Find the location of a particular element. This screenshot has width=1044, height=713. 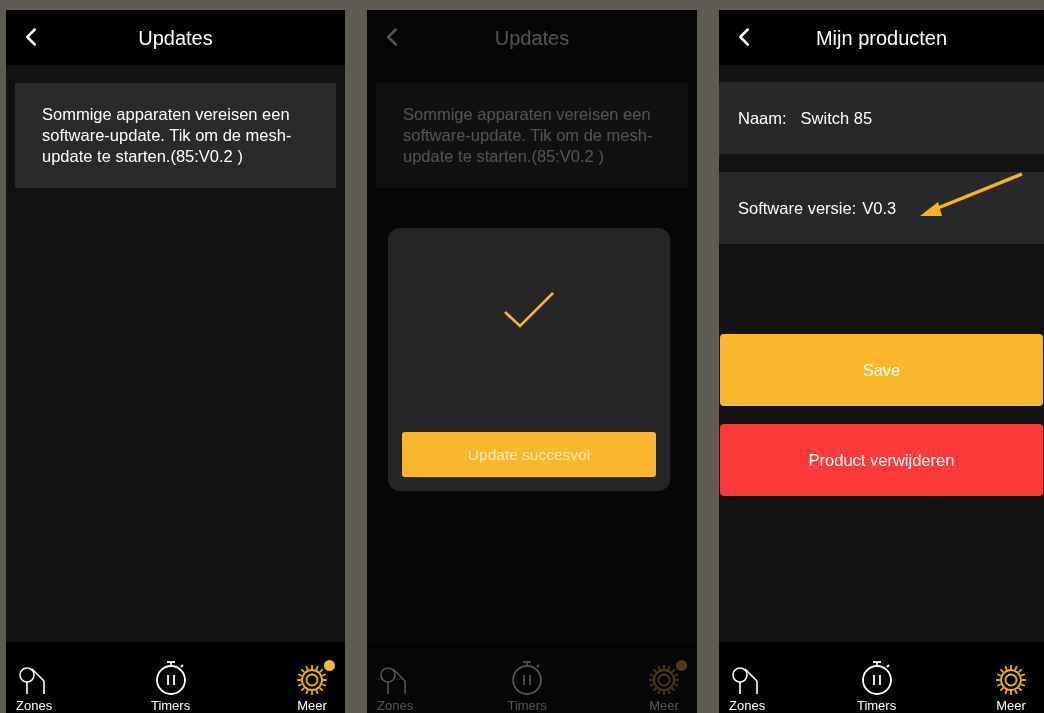

field-label: Software versie: is located at coordinates (797, 208).